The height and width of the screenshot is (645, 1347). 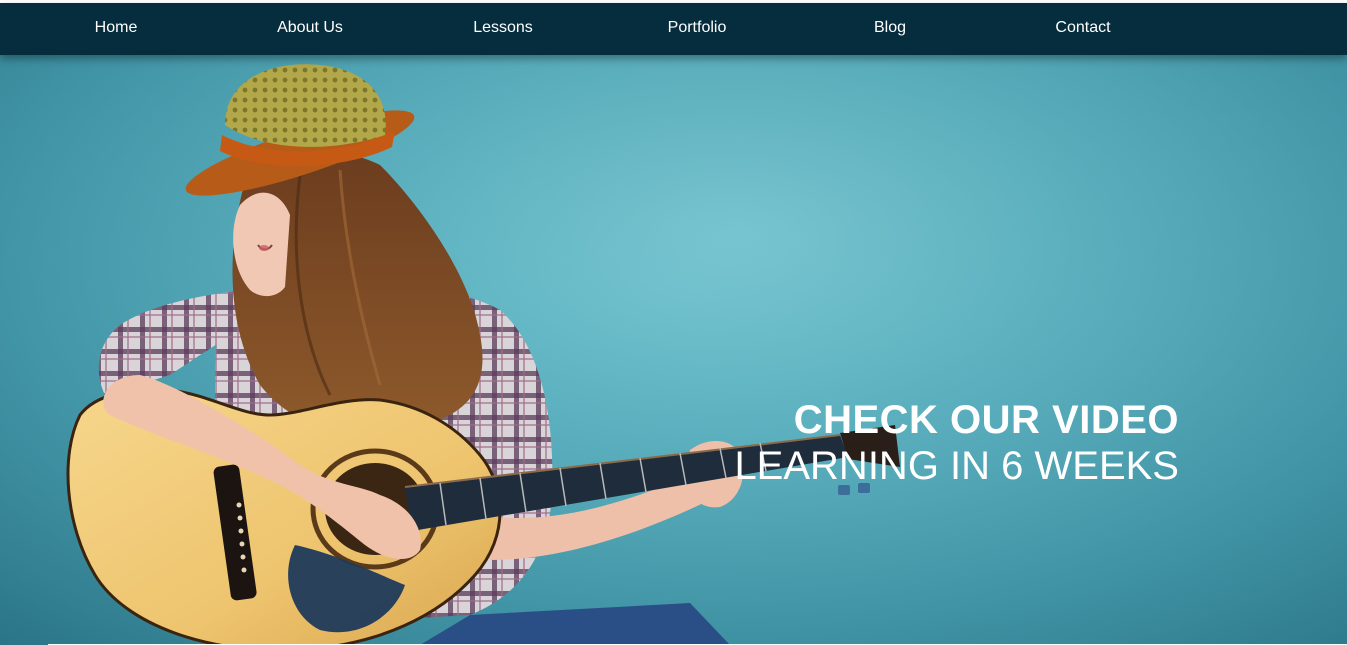 I want to click on nav-item-lessons: Lessons, so click(x=503, y=29).